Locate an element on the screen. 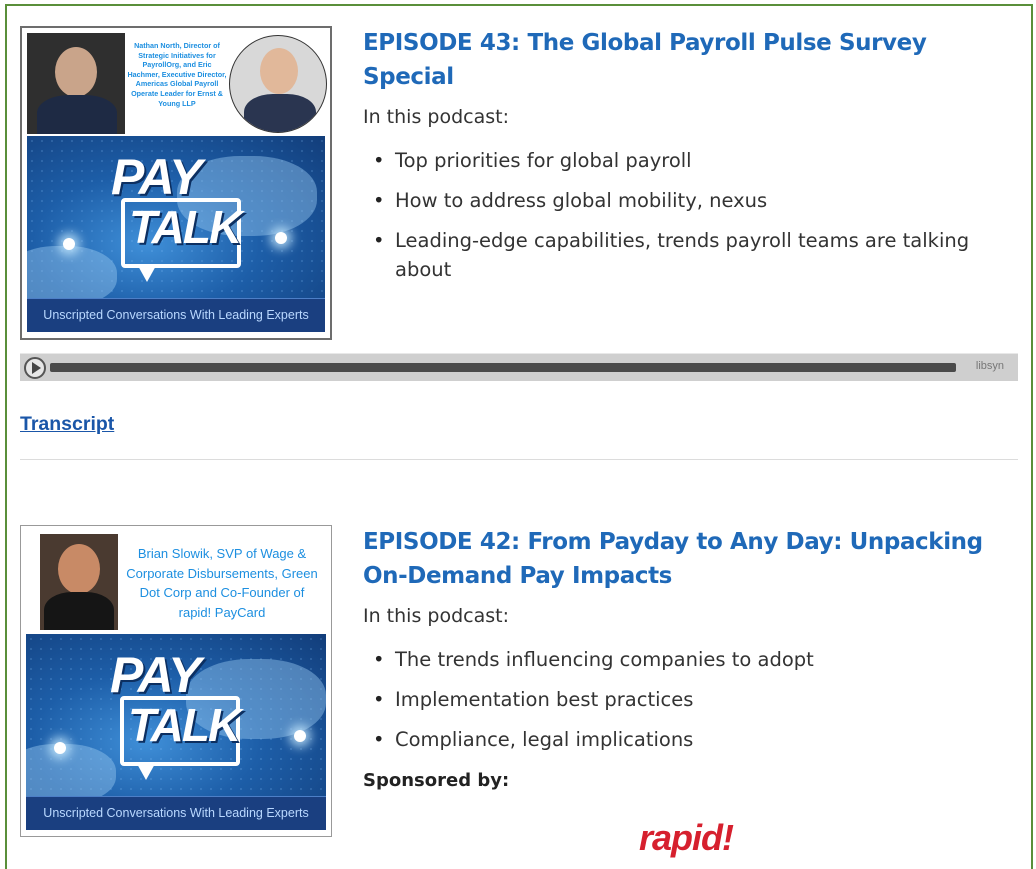 This screenshot has width=1036, height=869. divider is located at coordinates (519, 459).